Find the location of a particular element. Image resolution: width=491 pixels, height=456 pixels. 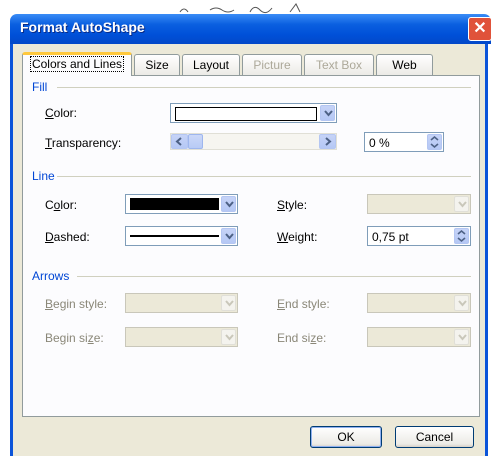

arrow-left-icon is located at coordinates (178, 141).